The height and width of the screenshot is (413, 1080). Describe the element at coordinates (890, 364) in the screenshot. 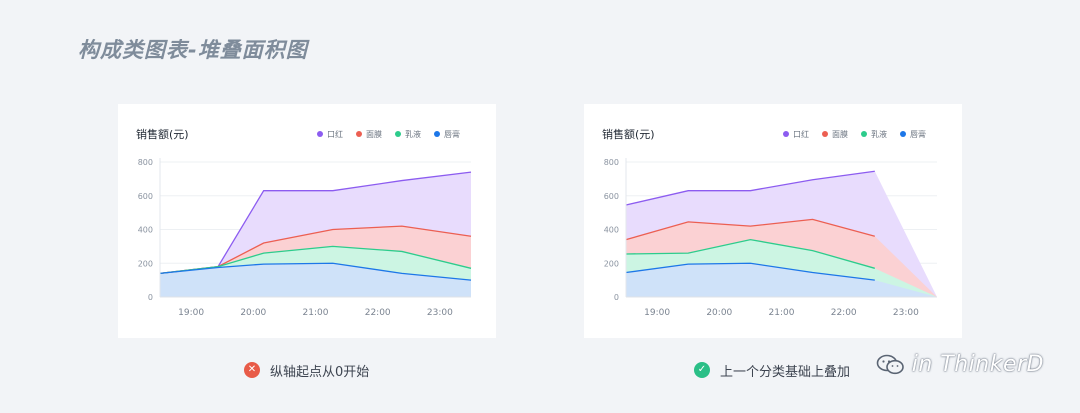

I see `wechat-icon` at that location.